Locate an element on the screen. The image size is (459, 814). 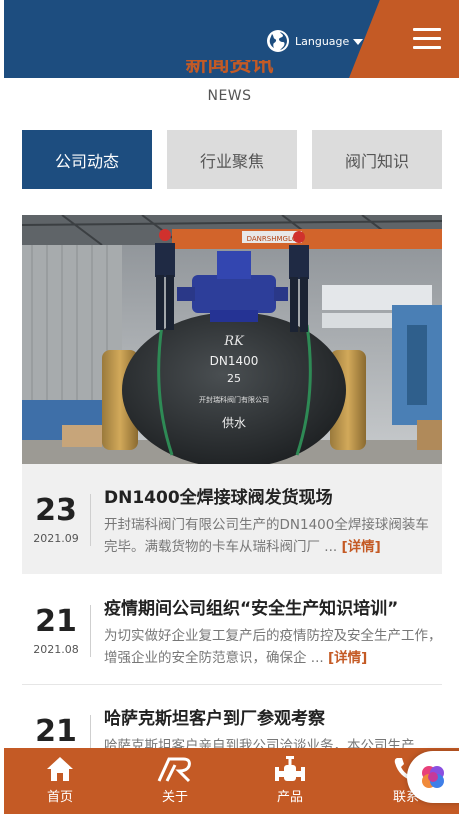
bottom-nav-label: 产品 is located at coordinates (289, 797).